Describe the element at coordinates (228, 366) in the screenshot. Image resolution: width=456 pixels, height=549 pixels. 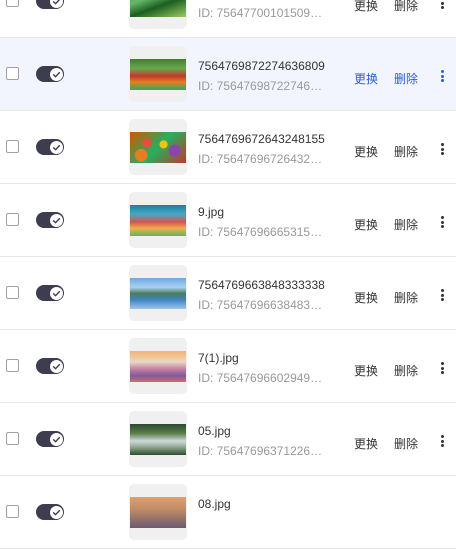
I see `table-row: 7(1).jpg ID: 756476966029492... 更换 删除` at that location.